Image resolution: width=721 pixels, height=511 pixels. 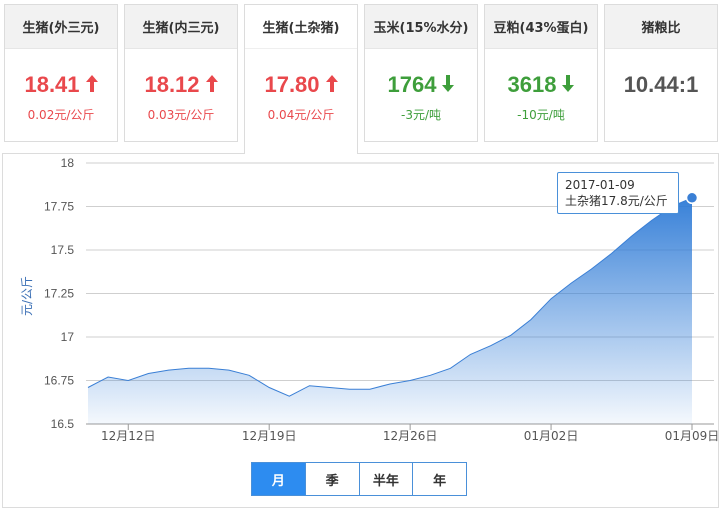 What do you see at coordinates (68, 163) in the screenshot?
I see `y-tick-label: 18` at bounding box center [68, 163].